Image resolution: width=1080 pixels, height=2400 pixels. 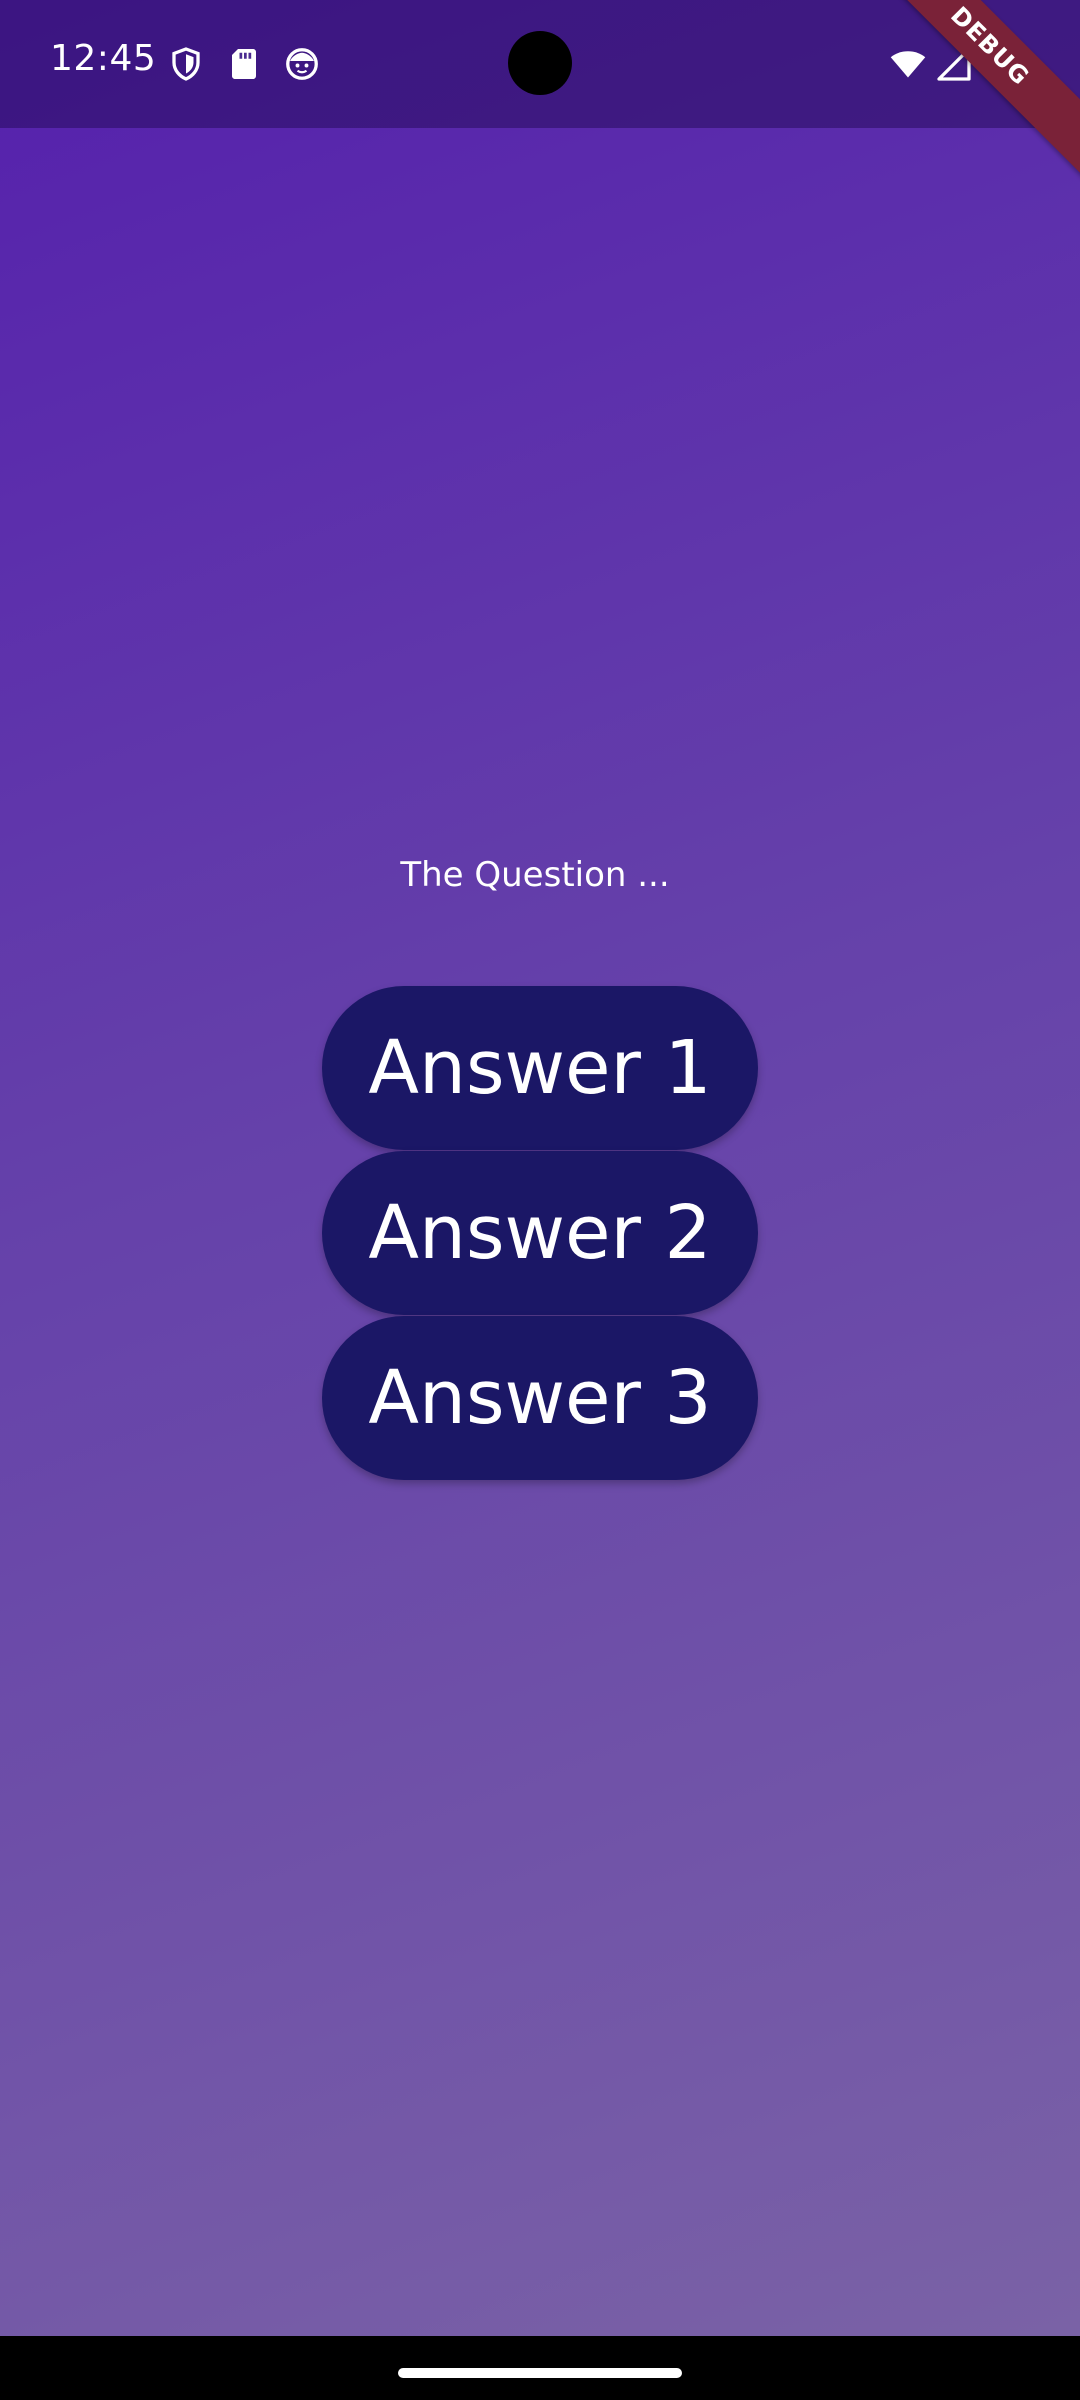 I want to click on sd-card-icon, so click(x=244, y=64).